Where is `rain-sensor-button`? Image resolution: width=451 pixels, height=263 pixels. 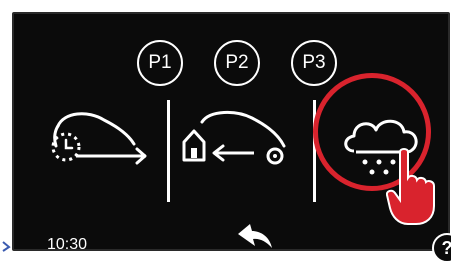
rain-sensor-button is located at coordinates (383, 151).